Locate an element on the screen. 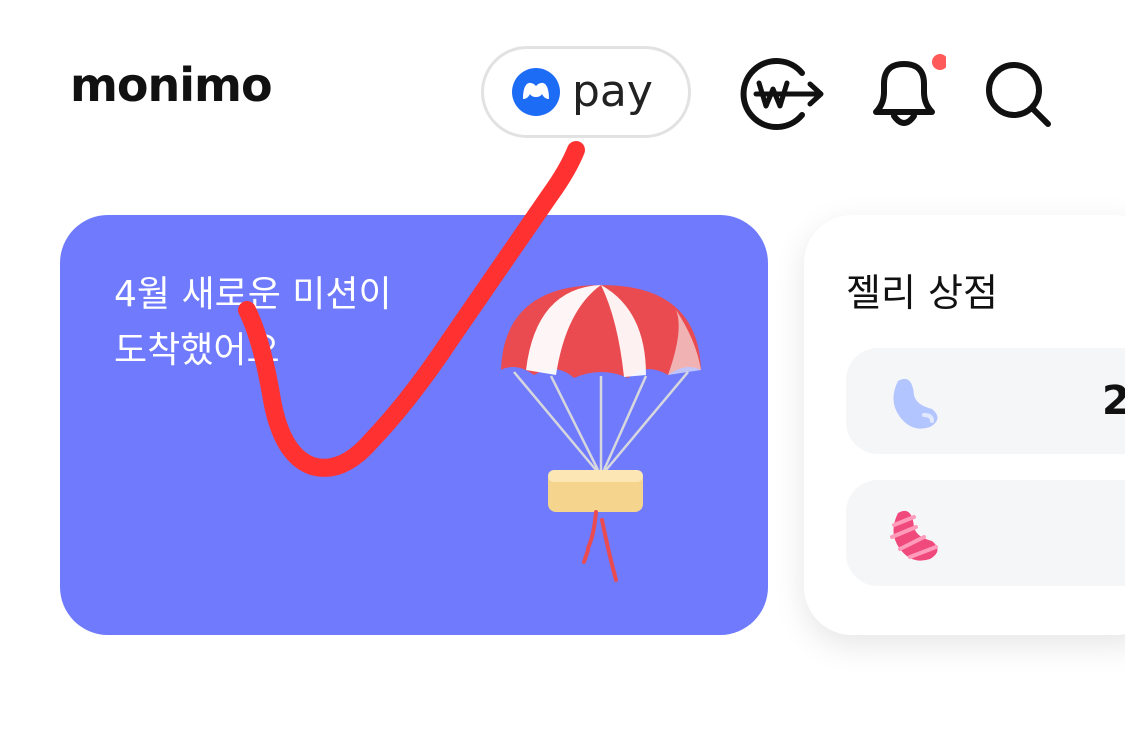  pay-label: pay is located at coordinates (612, 91).